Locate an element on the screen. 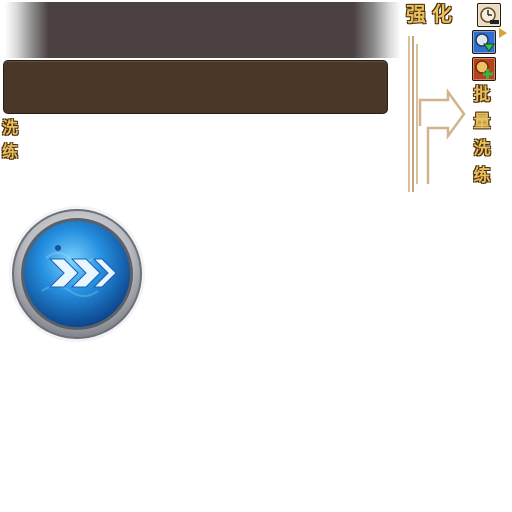  red-plus-icon is located at coordinates (484, 69).